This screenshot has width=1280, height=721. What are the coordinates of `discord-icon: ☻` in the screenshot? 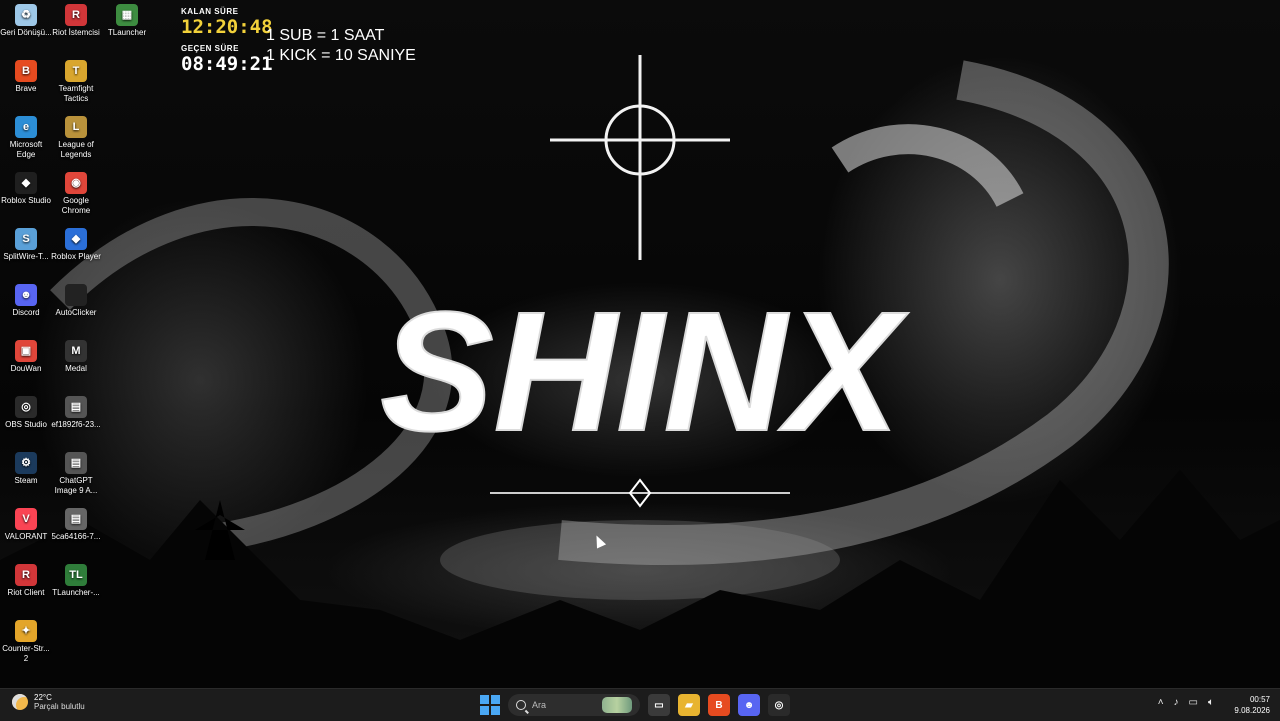 It's located at (749, 705).